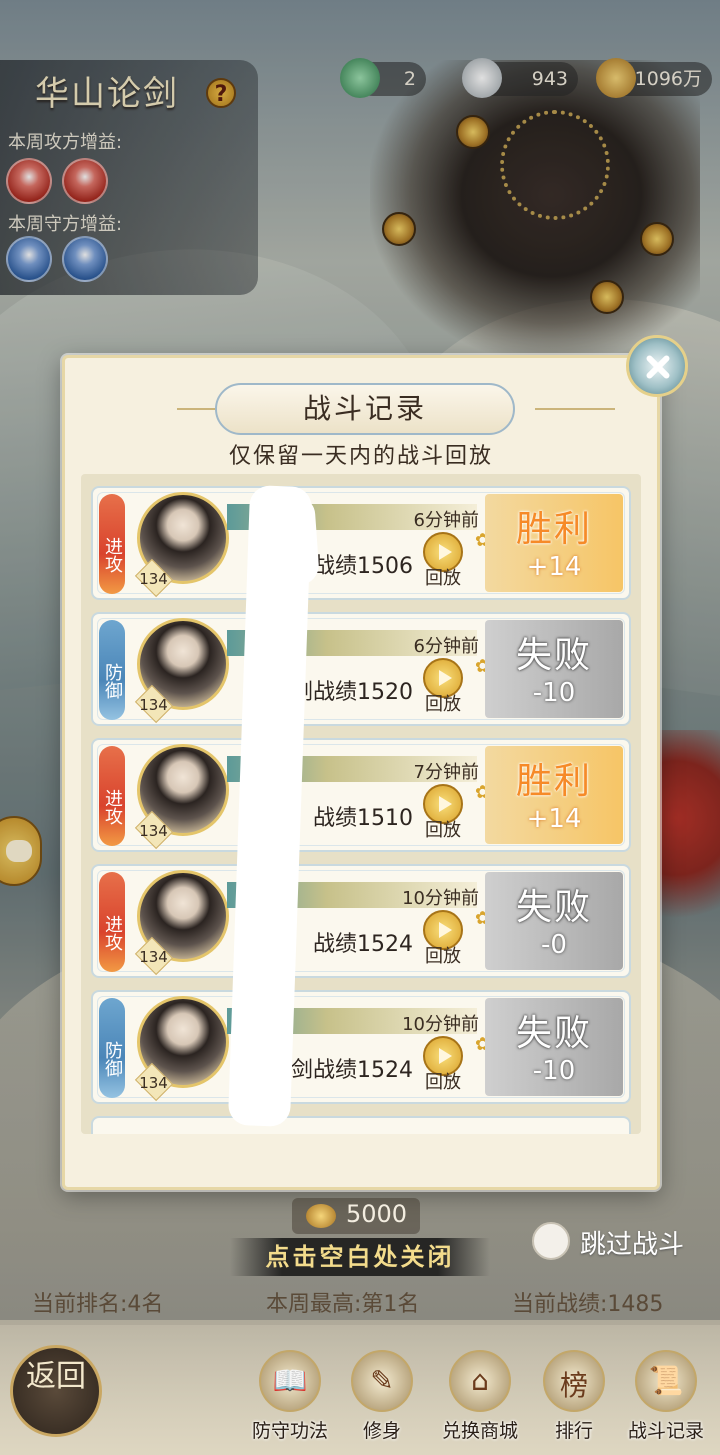 Image resolution: width=720 pixels, height=1455 pixels. What do you see at coordinates (98, 1304) in the screenshot?
I see `current-rank: 当前排名:4名` at bounding box center [98, 1304].